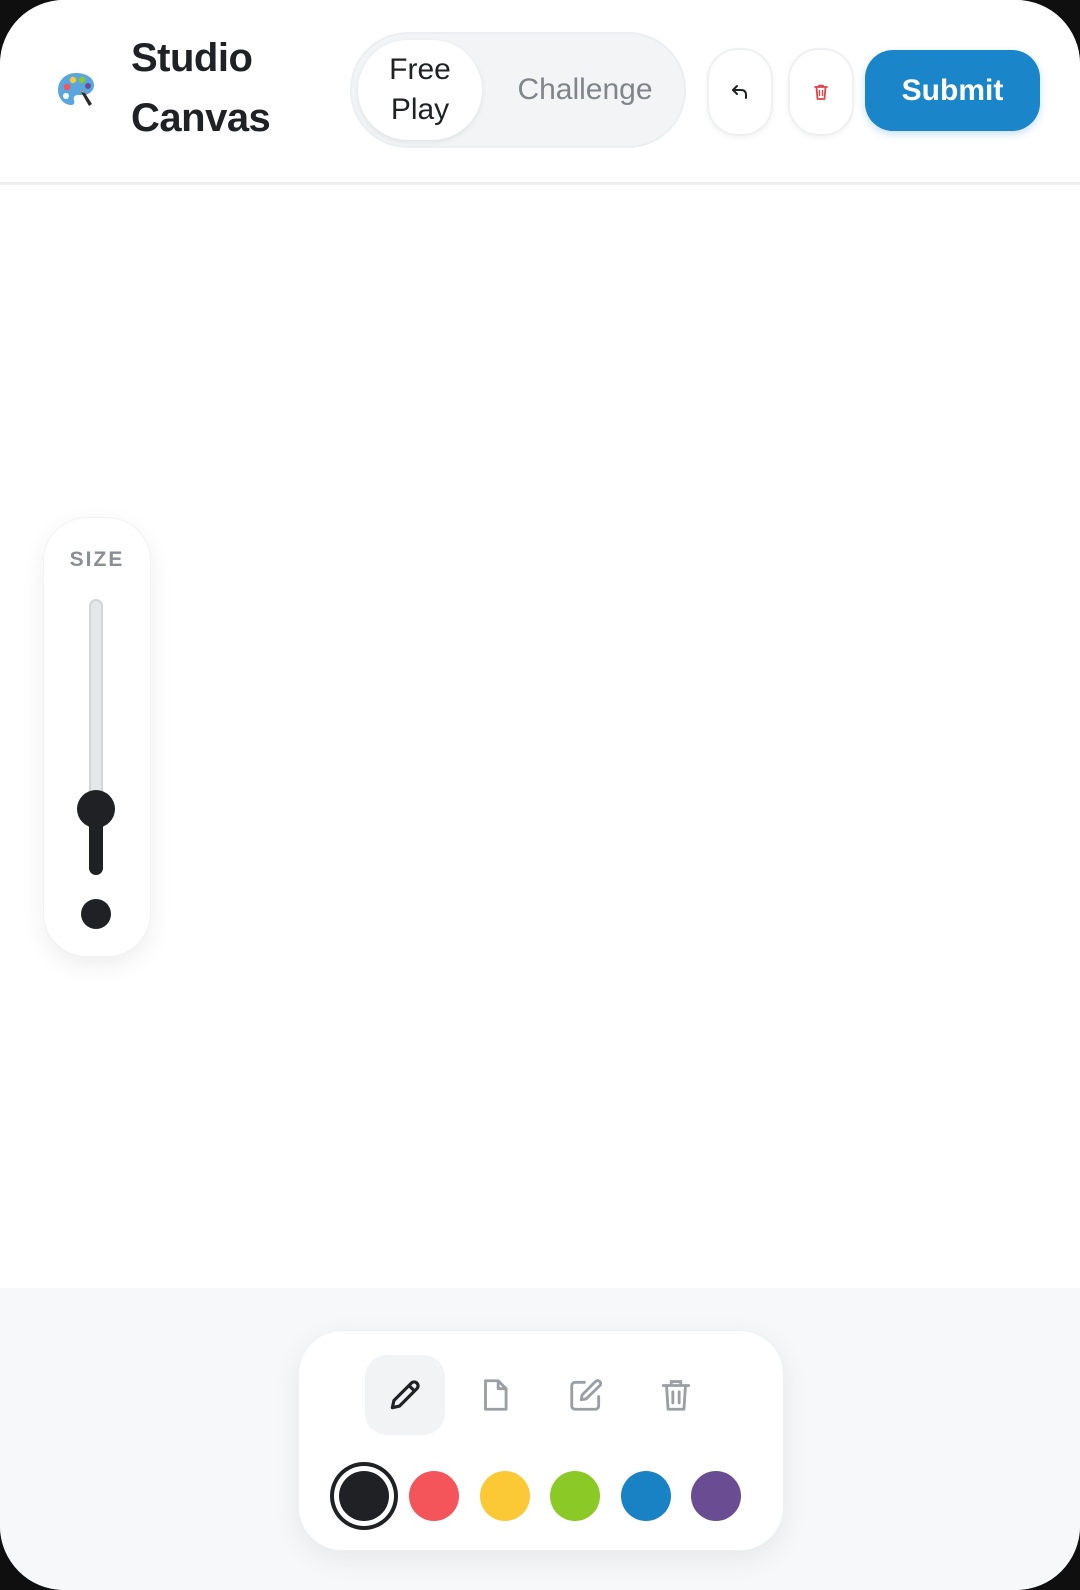 This screenshot has height=1590, width=1080. What do you see at coordinates (505, 1496) in the screenshot?
I see `color-swatch-yellow` at bounding box center [505, 1496].